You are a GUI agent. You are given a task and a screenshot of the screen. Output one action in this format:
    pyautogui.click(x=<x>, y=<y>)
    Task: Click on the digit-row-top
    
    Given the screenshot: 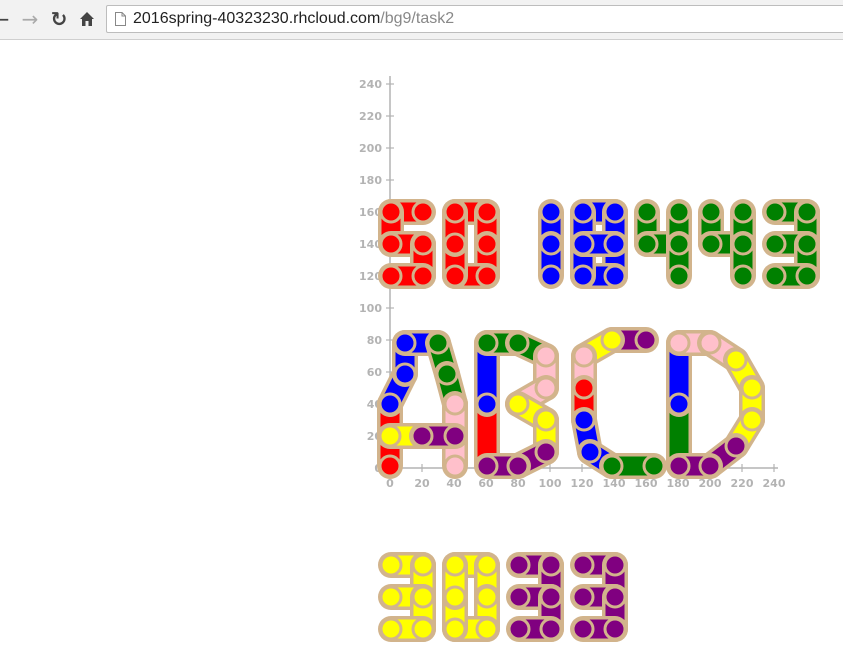 What is the action you would take?
    pyautogui.click(x=599, y=244)
    